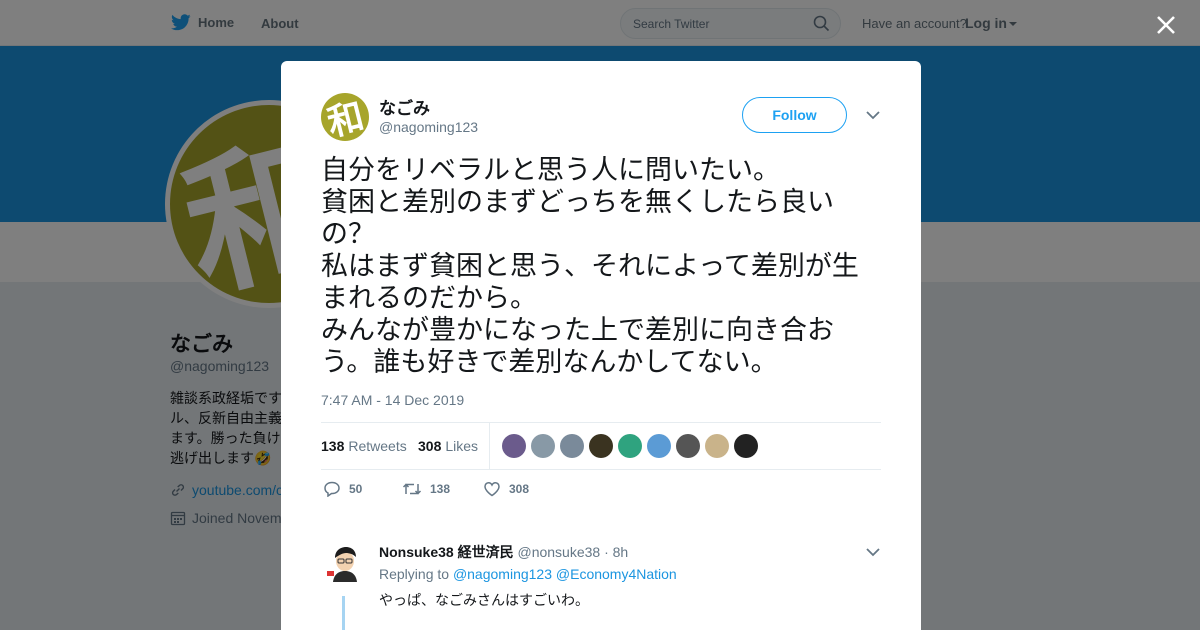  Describe the element at coordinates (426, 489) in the screenshot. I see `retweet-action: 138` at that location.